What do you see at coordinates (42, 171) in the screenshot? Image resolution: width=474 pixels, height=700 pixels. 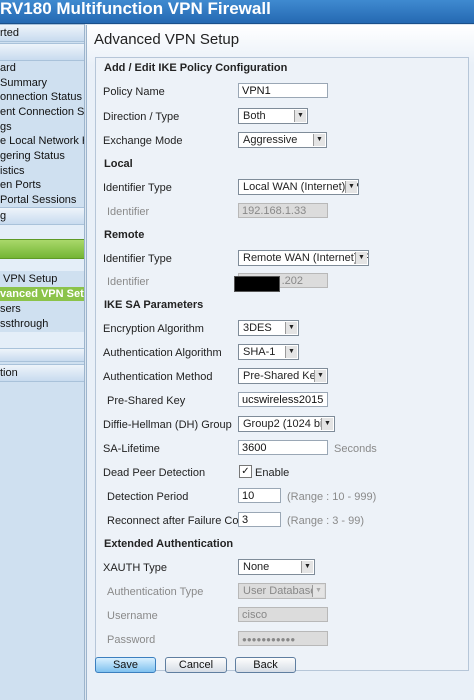 I see `sidebar-item-statistics: istics` at bounding box center [42, 171].